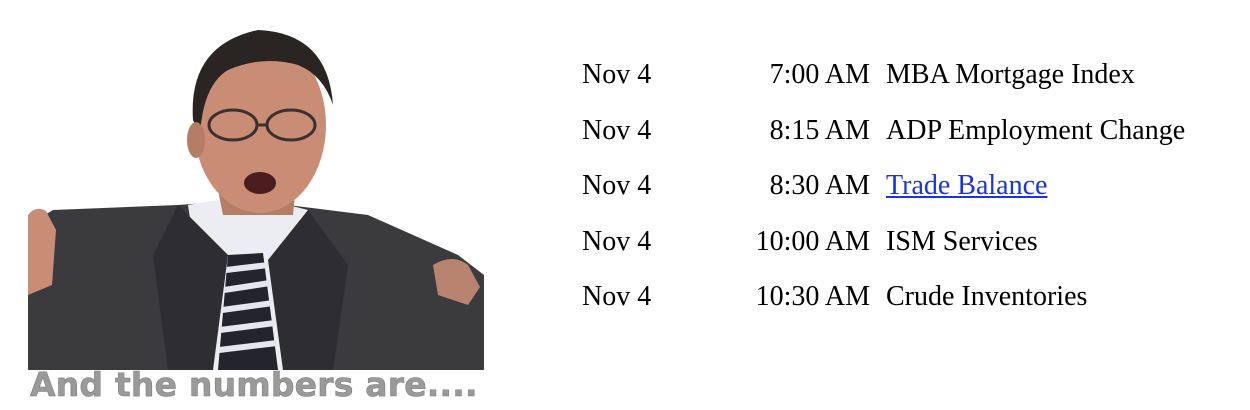  Describe the element at coordinates (1010, 74) in the screenshot. I see `event-name: MBA Mortgage Index` at that location.